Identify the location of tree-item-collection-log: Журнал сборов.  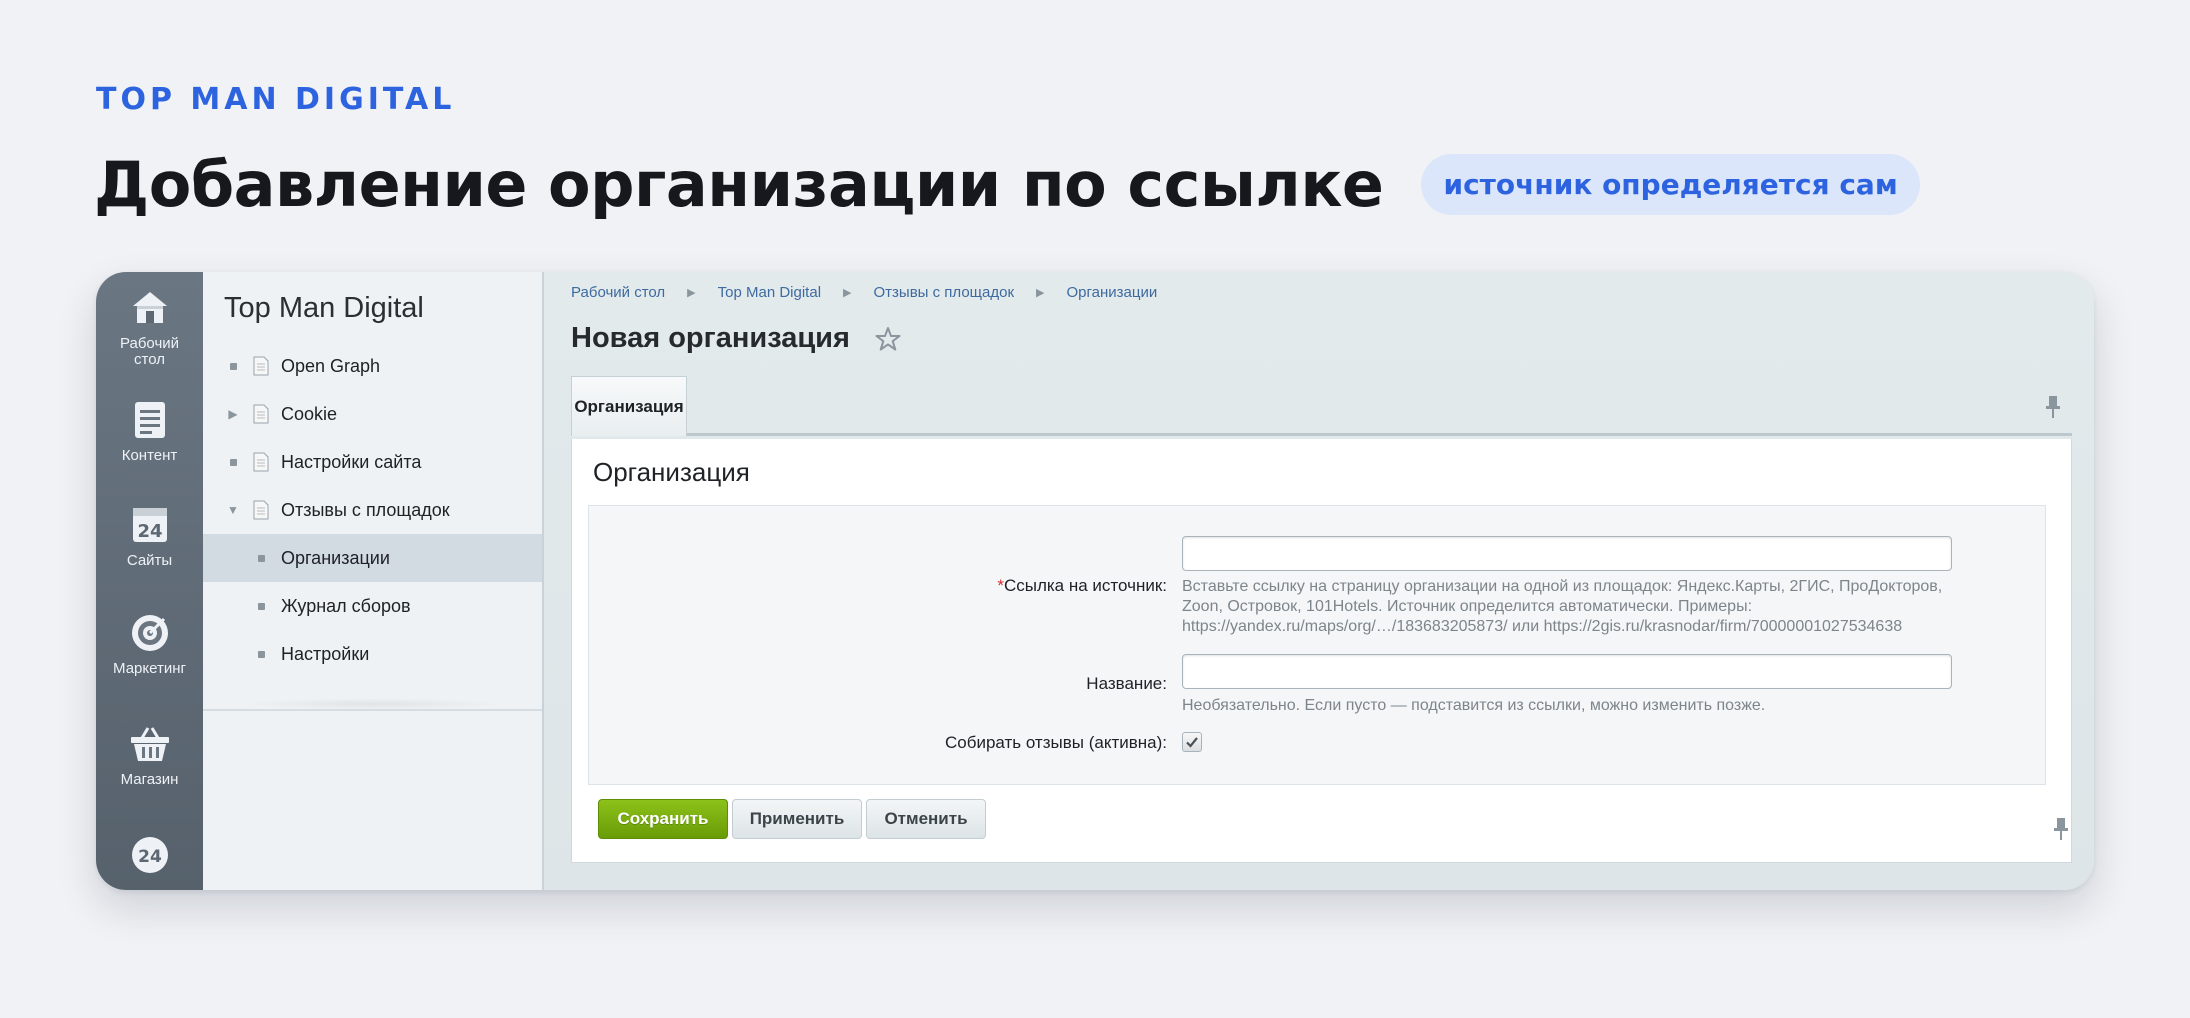
(372, 606).